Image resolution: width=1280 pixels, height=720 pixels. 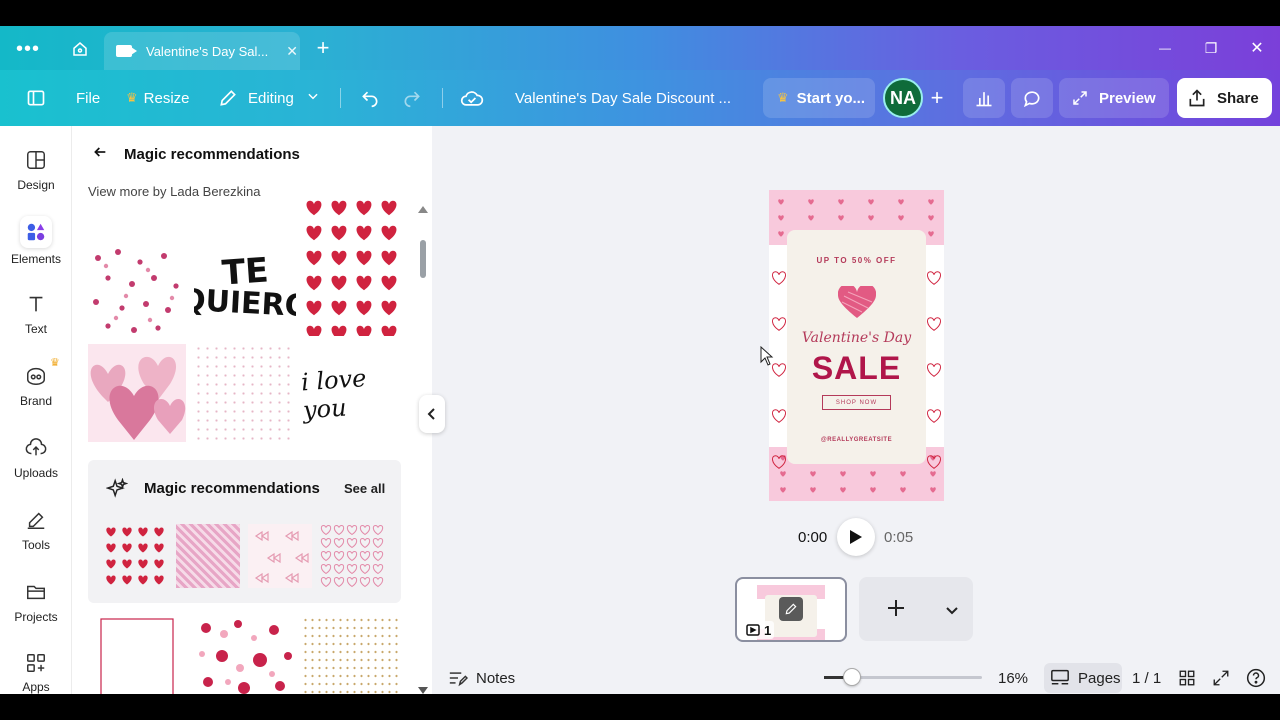 What do you see at coordinates (88, 98) in the screenshot?
I see `file-menu-button: File` at bounding box center [88, 98].